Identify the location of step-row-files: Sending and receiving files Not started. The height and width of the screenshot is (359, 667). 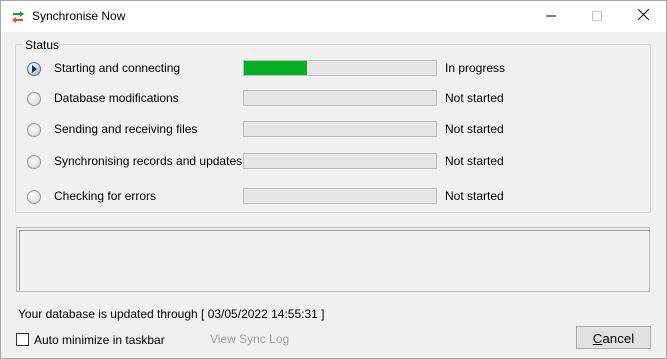
(332, 131).